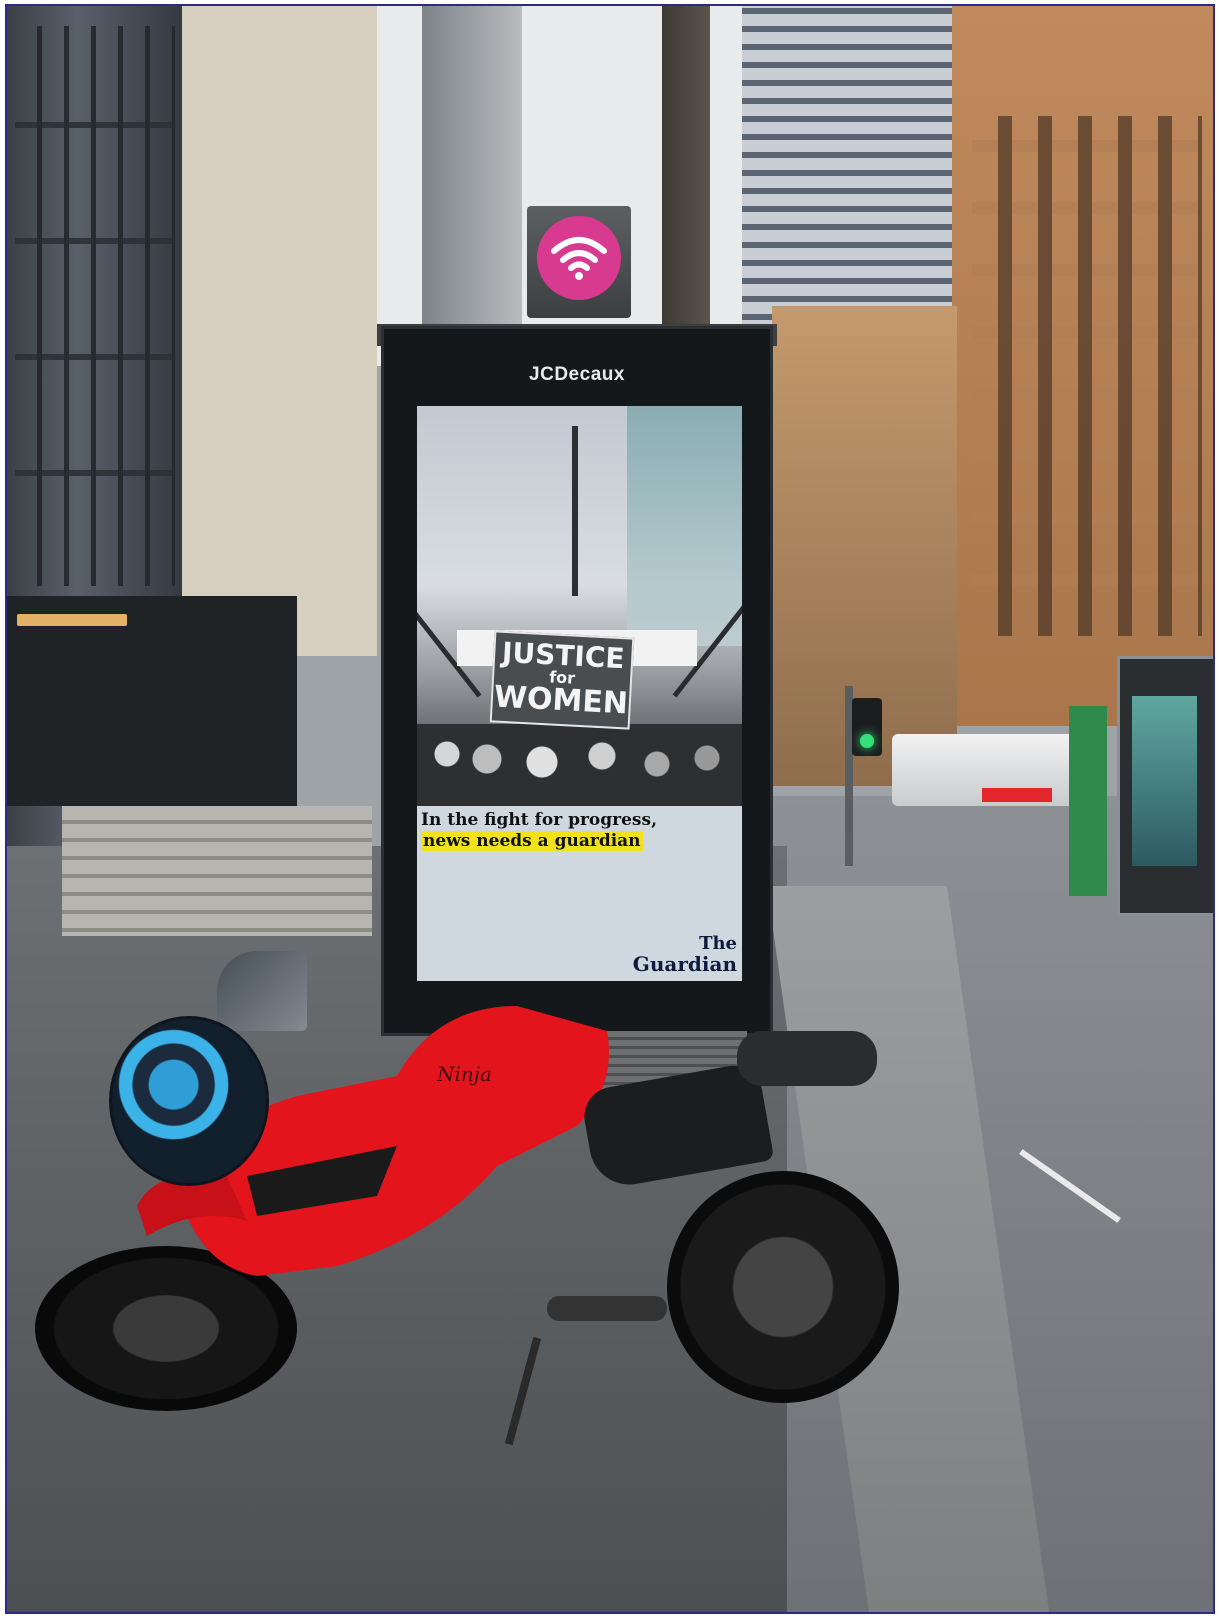  Describe the element at coordinates (1017, 795) in the screenshot. I see `bus-stripe` at that location.